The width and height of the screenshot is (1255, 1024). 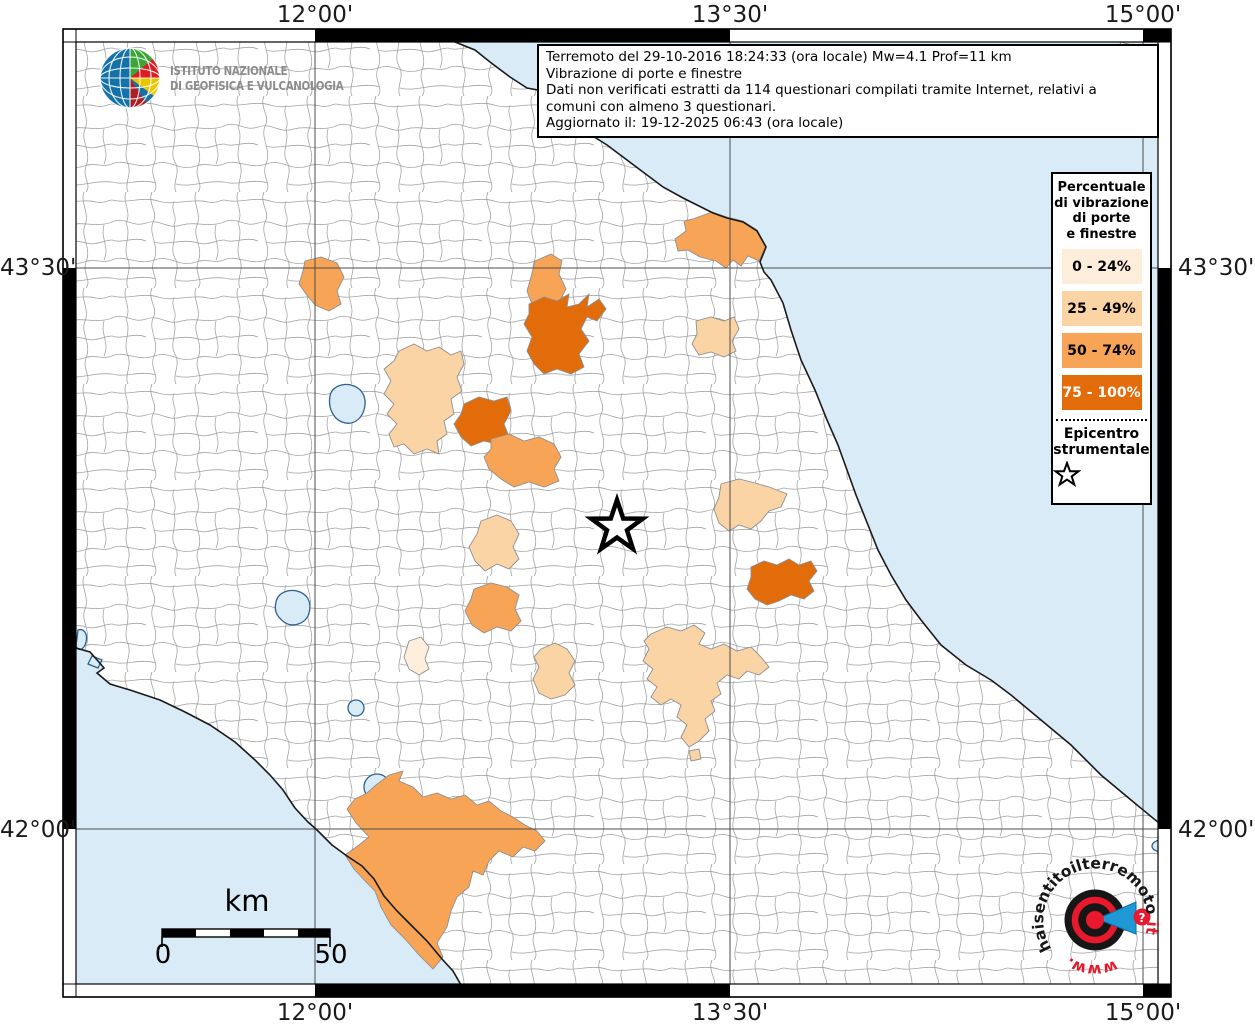 What do you see at coordinates (730, 15) in the screenshot?
I see `axis-top-1330: 13°30'` at bounding box center [730, 15].